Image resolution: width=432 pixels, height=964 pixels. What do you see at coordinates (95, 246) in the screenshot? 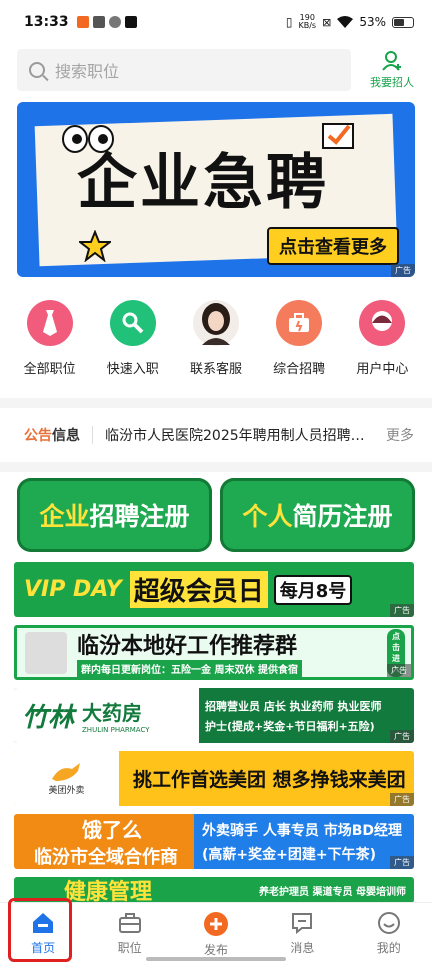
I see `star-icon` at bounding box center [95, 246].